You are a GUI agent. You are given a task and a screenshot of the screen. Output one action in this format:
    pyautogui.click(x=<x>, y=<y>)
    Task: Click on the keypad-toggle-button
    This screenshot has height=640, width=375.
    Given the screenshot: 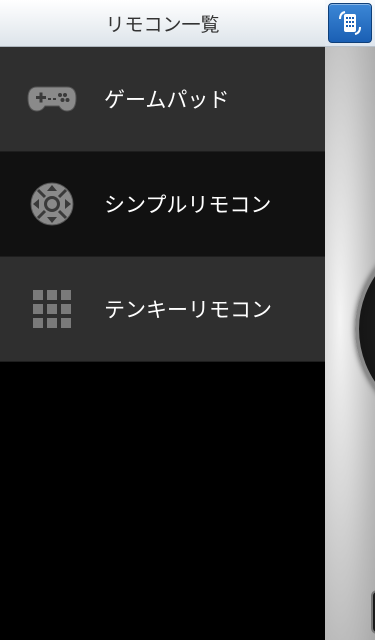 What is the action you would take?
    pyautogui.click(x=350, y=23)
    